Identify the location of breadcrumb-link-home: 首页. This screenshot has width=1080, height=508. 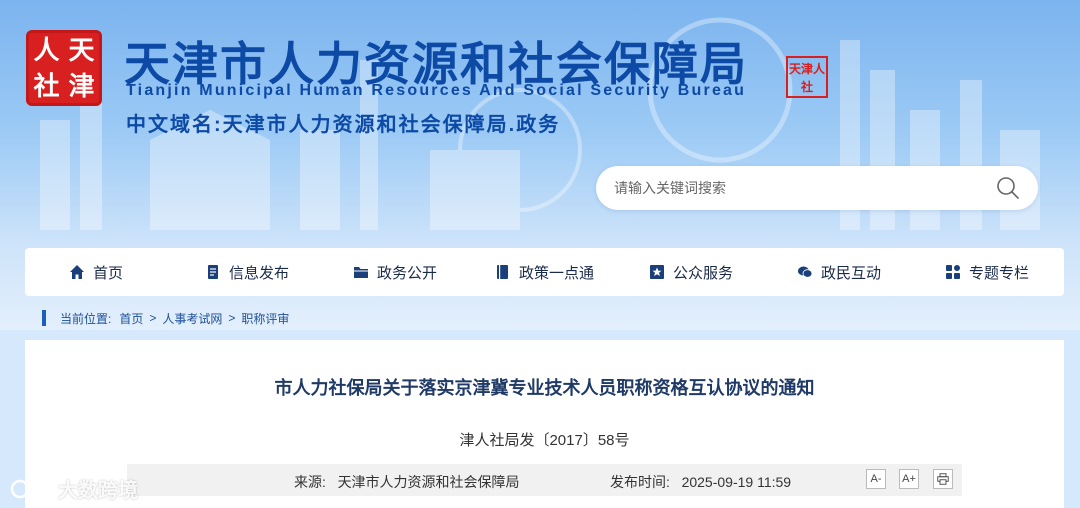
(131, 318).